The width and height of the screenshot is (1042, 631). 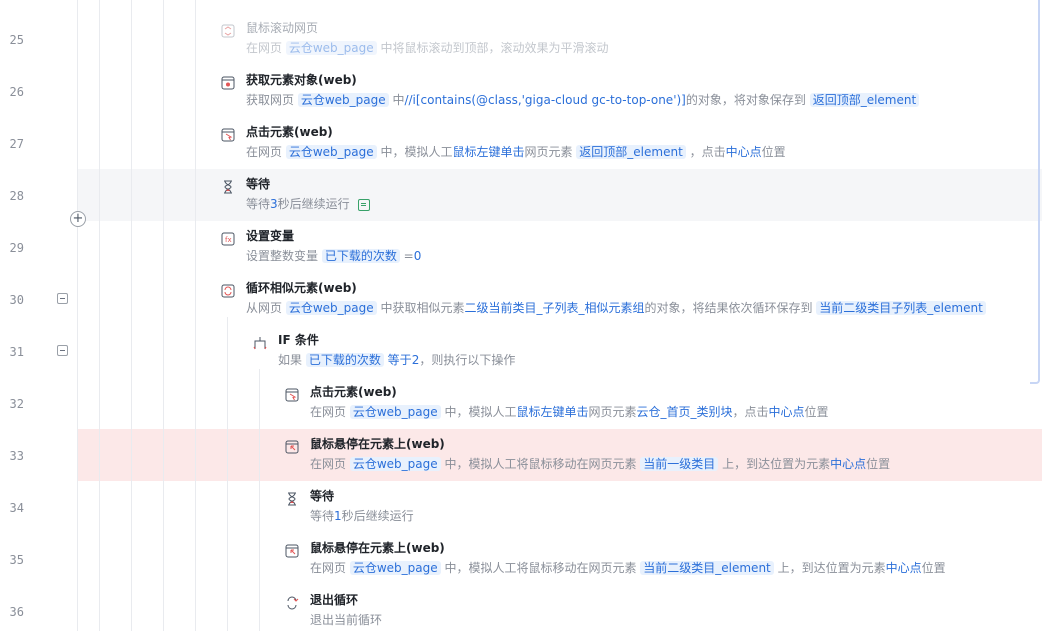 What do you see at coordinates (16, 248) in the screenshot?
I see `line-number: 29` at bounding box center [16, 248].